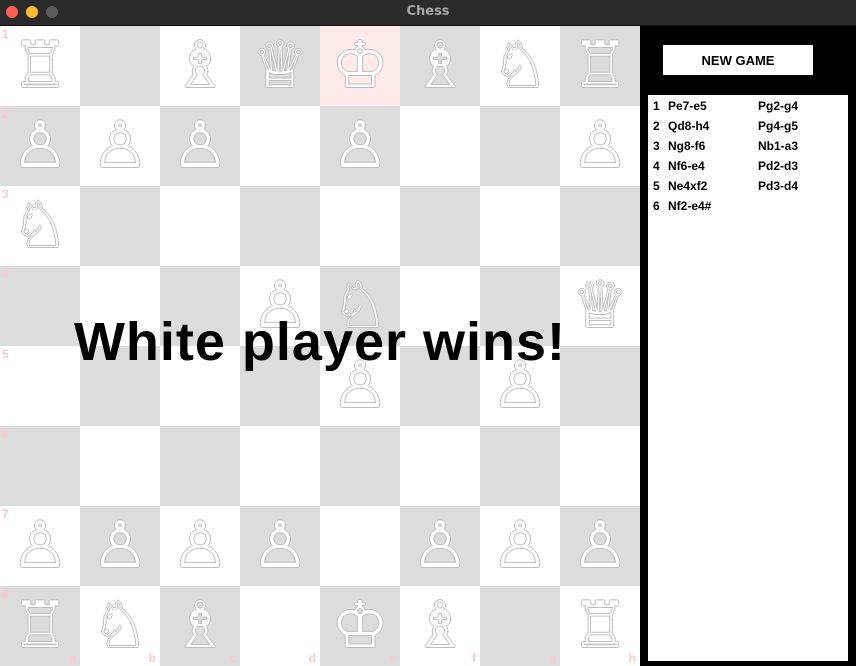  I want to click on black-queen-piece-icon: ♕, so click(280, 66).